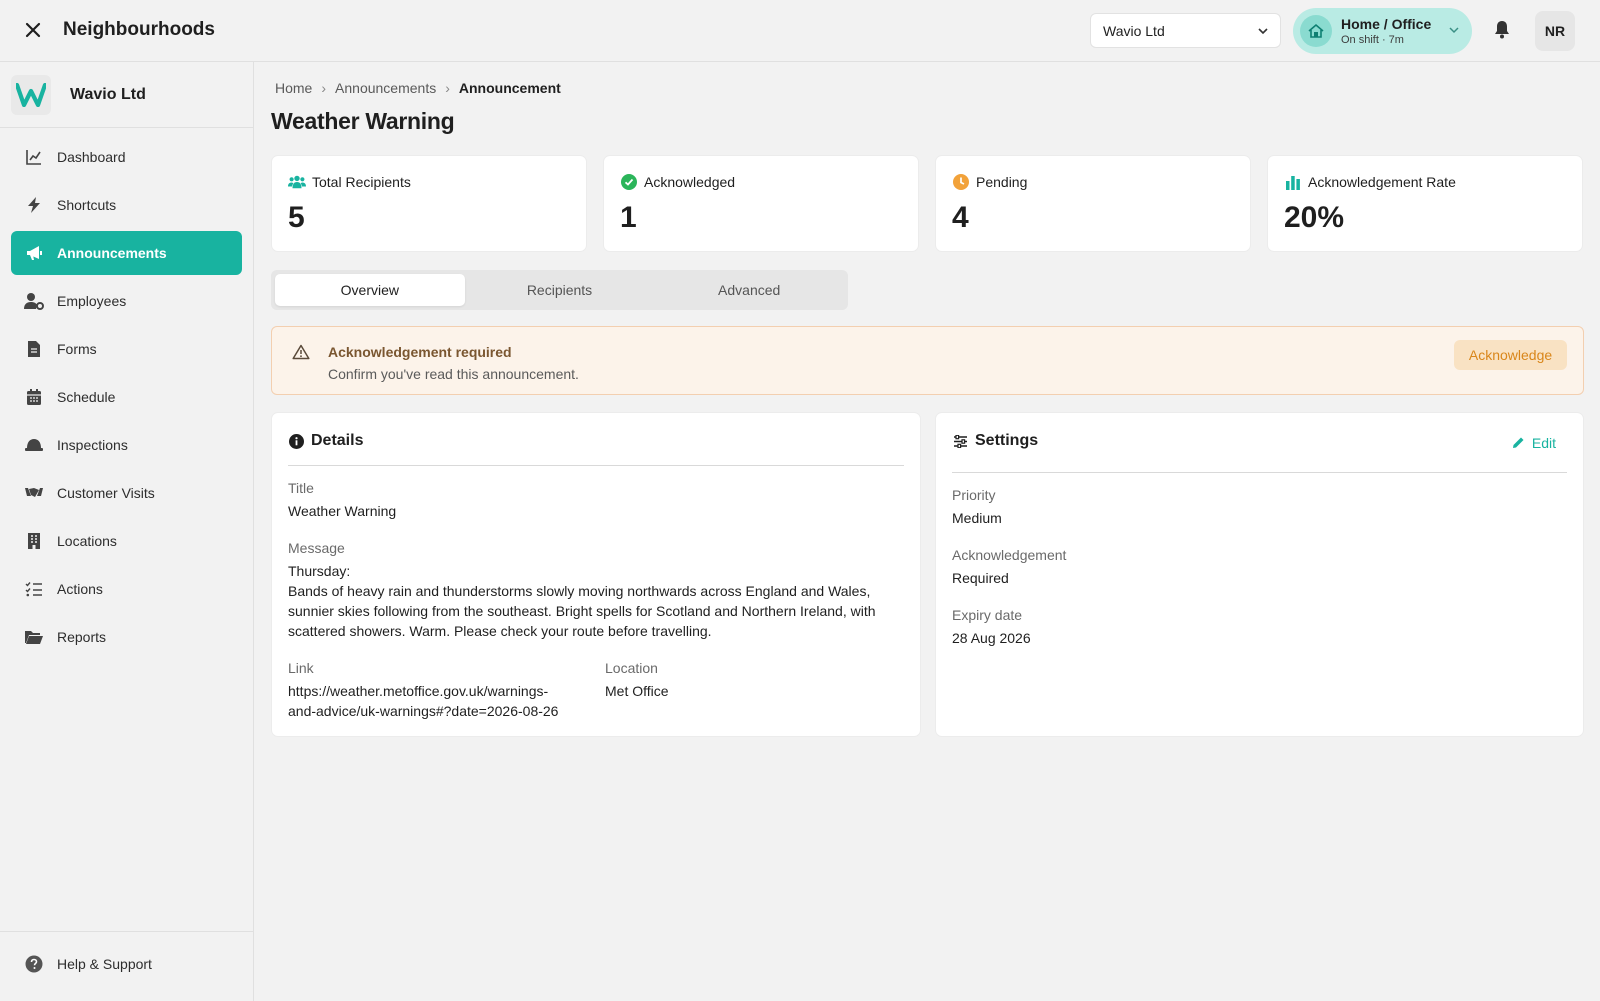 The height and width of the screenshot is (1001, 1600). Describe the element at coordinates (974, 495) in the screenshot. I see `priority-label: Priority` at that location.